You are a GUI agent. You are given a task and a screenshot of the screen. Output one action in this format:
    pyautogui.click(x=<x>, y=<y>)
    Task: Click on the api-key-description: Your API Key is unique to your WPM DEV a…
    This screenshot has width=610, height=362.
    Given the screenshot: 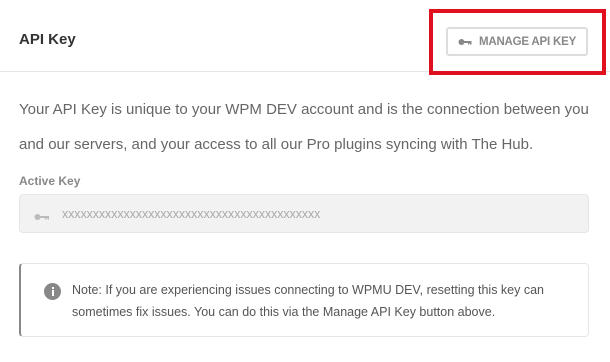 What is the action you would take?
    pyautogui.click(x=304, y=127)
    